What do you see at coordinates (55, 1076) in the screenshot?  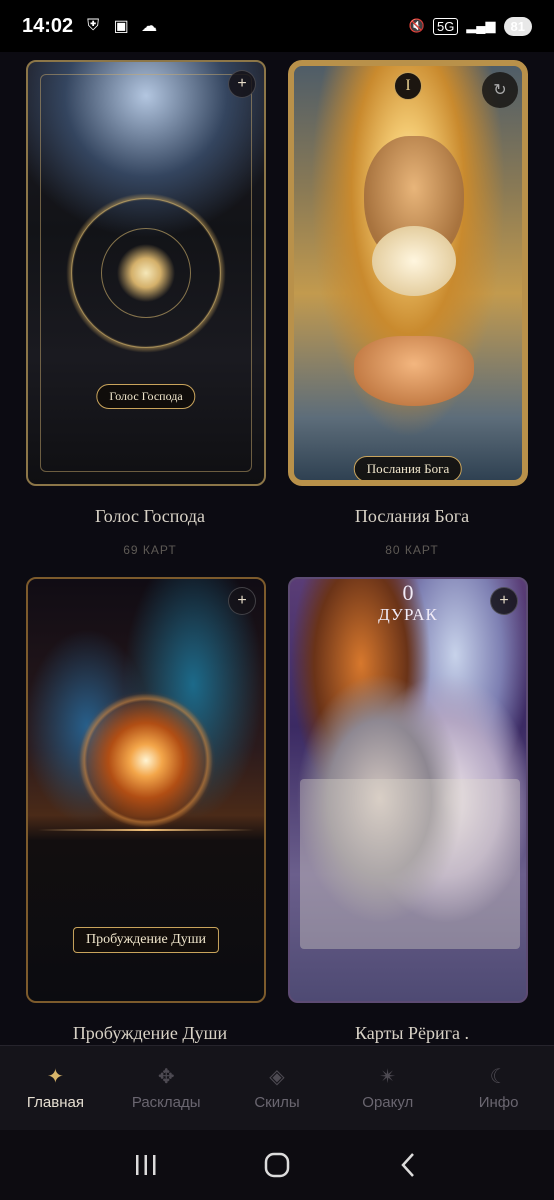 I see `sparkle-icon: ✦` at bounding box center [55, 1076].